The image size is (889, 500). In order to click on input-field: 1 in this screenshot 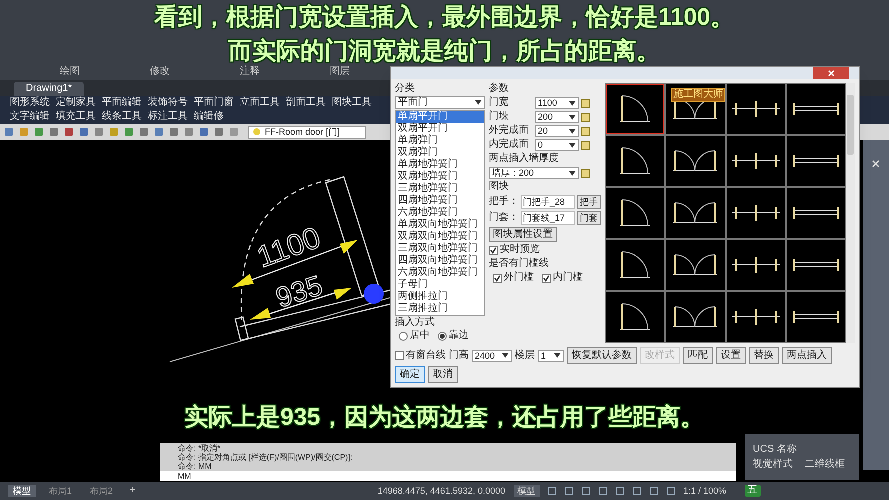, I will do `click(551, 356)`.